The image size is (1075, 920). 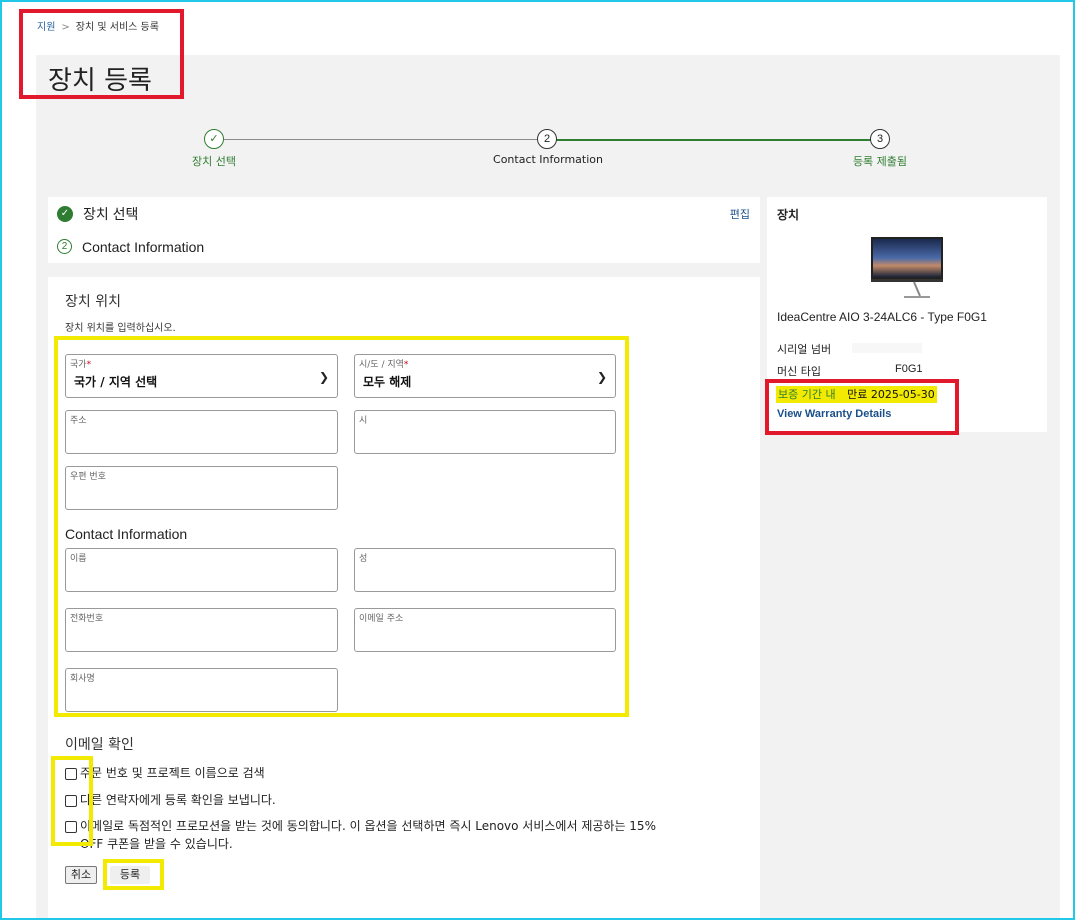 I want to click on email-label: 이메일 주소, so click(x=381, y=619).